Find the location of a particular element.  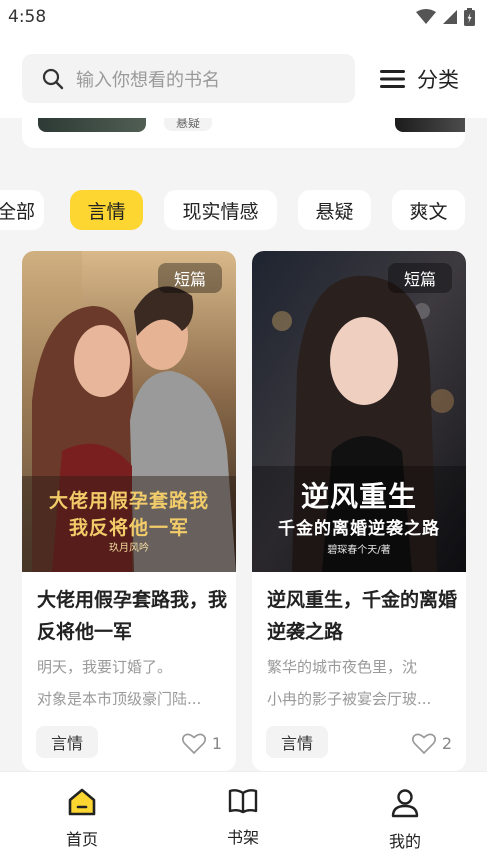

description-line: 繁华的城市夜色里，沈 is located at coordinates (342, 667).